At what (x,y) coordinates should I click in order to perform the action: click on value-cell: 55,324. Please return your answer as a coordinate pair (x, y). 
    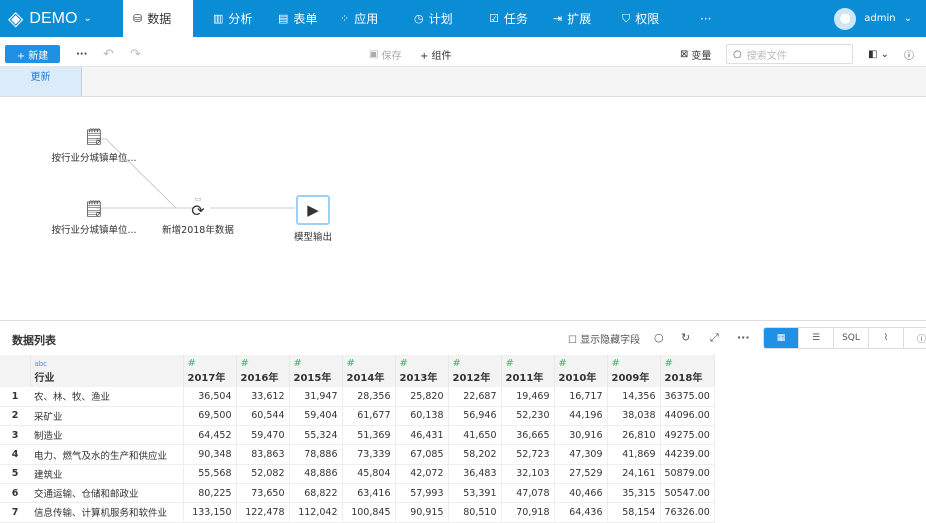
    Looking at the image, I should click on (316, 435).